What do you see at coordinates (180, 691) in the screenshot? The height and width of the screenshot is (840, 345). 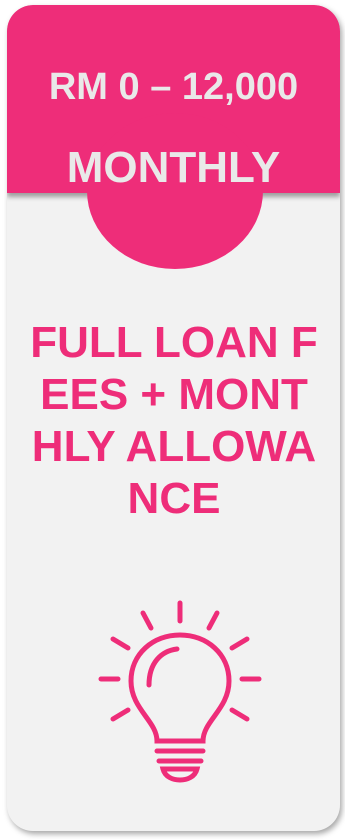 I see `lightbulb-icon` at bounding box center [180, 691].